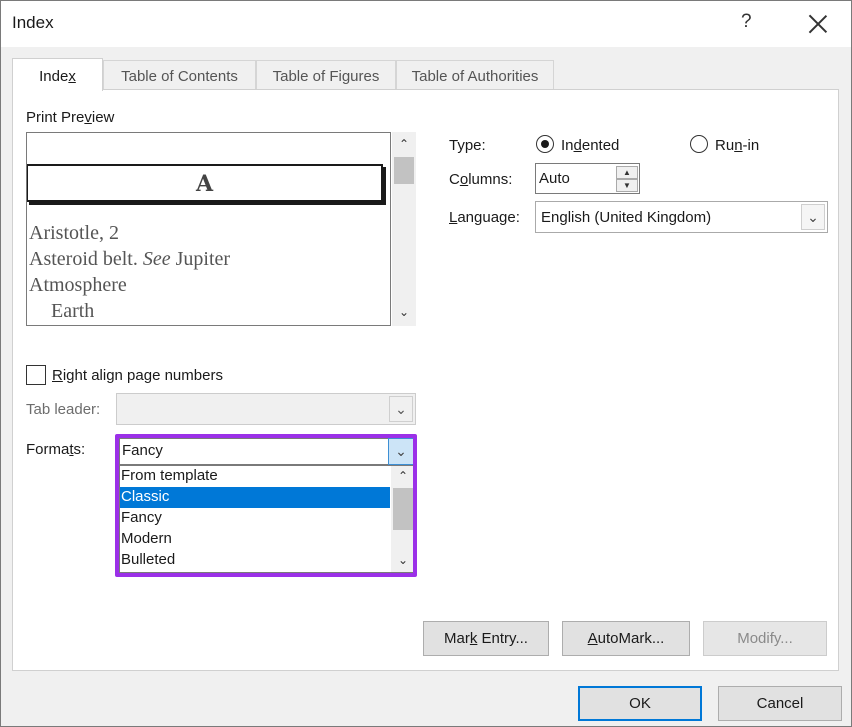  What do you see at coordinates (70, 117) in the screenshot?
I see `print-preview-label: Print Preview` at bounding box center [70, 117].